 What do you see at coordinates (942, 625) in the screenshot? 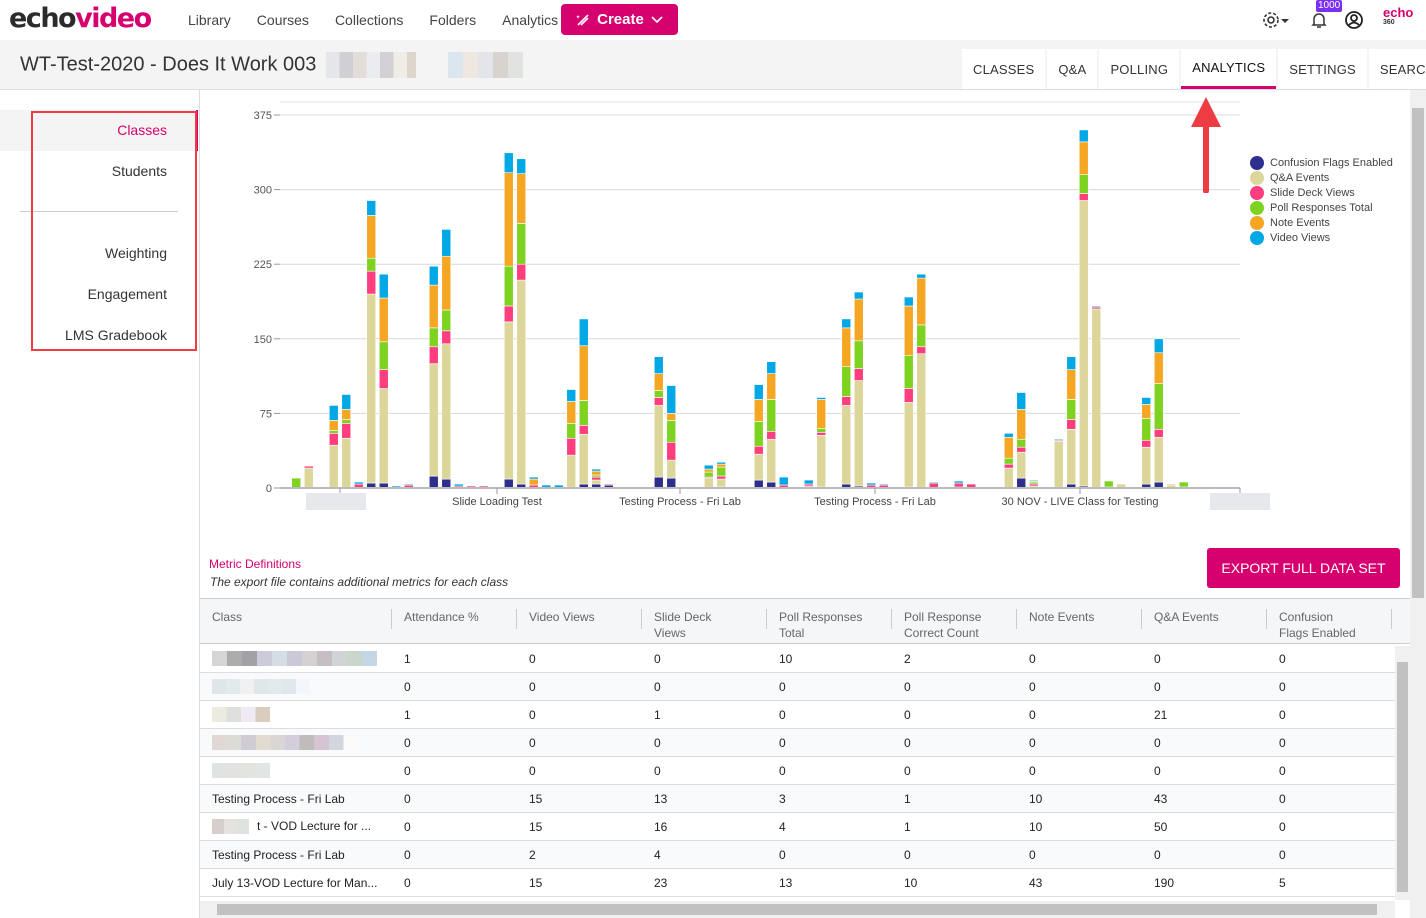
I see `column-header: Poll Response Correct Count` at bounding box center [942, 625].